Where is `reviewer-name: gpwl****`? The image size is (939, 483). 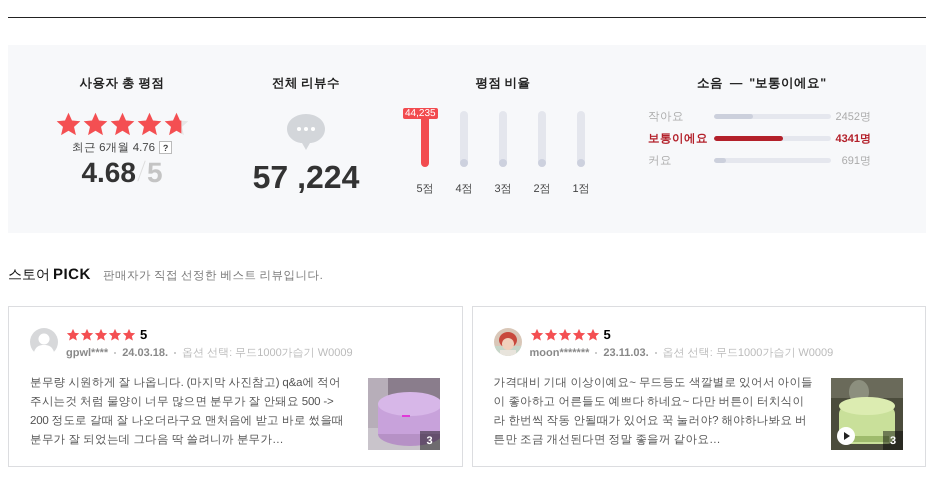 reviewer-name: gpwl**** is located at coordinates (87, 352).